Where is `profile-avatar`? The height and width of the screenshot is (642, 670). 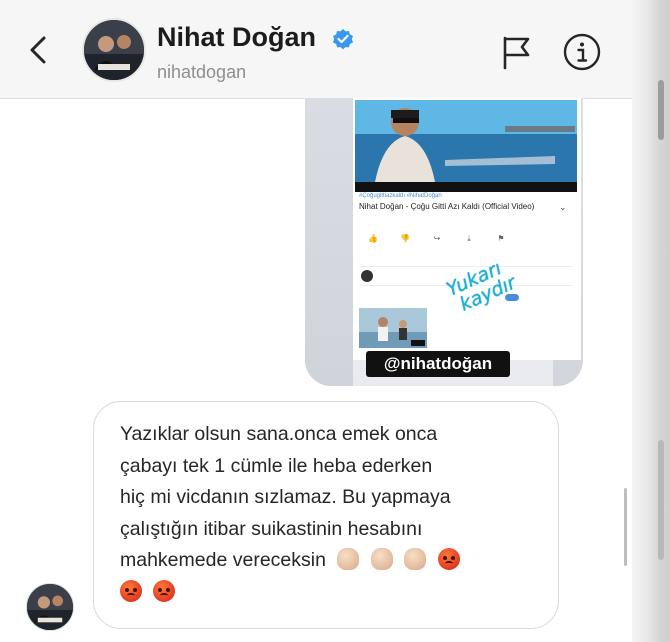 profile-avatar is located at coordinates (114, 50).